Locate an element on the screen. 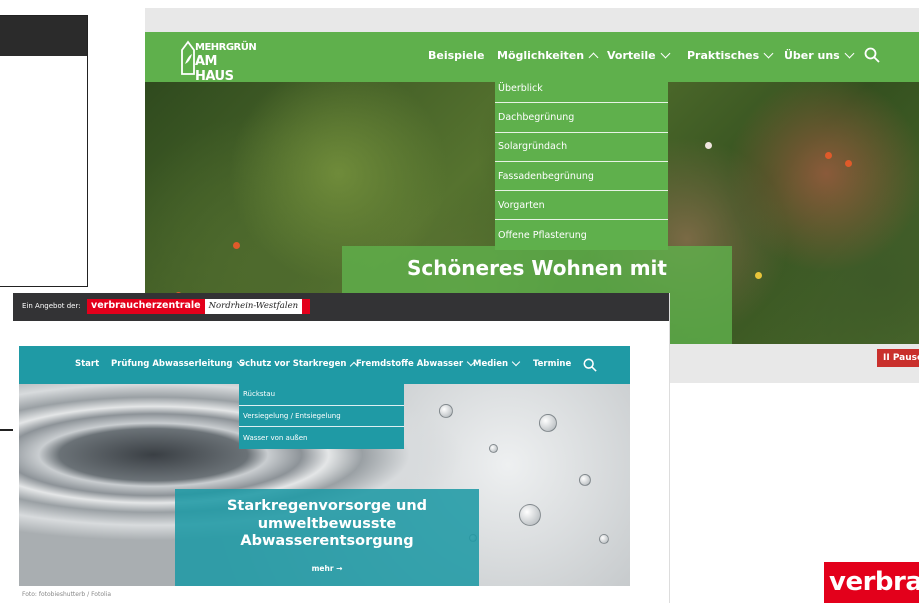 The height and width of the screenshot is (603, 919). logo-line-2: AM HAUS is located at coordinates (214, 69).